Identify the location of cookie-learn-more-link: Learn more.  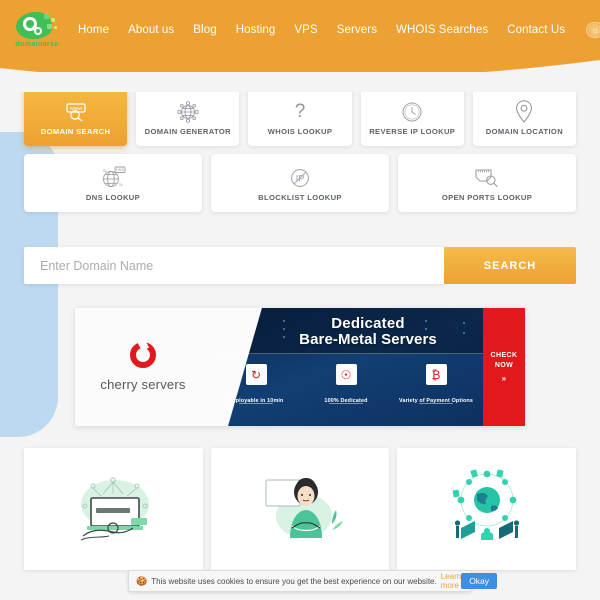
(451, 581).